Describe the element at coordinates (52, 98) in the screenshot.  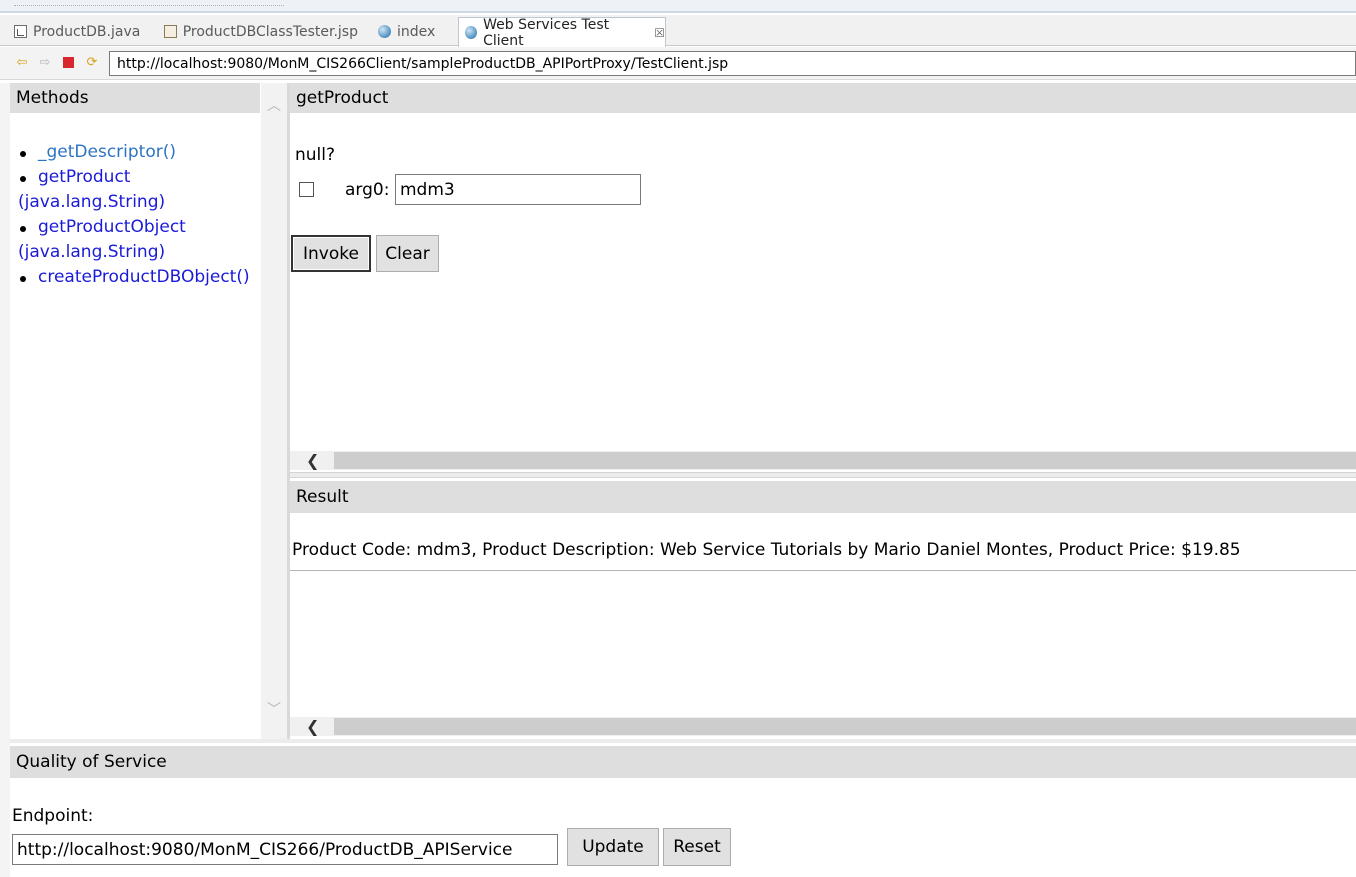
I see `methods-title: Methods` at that location.